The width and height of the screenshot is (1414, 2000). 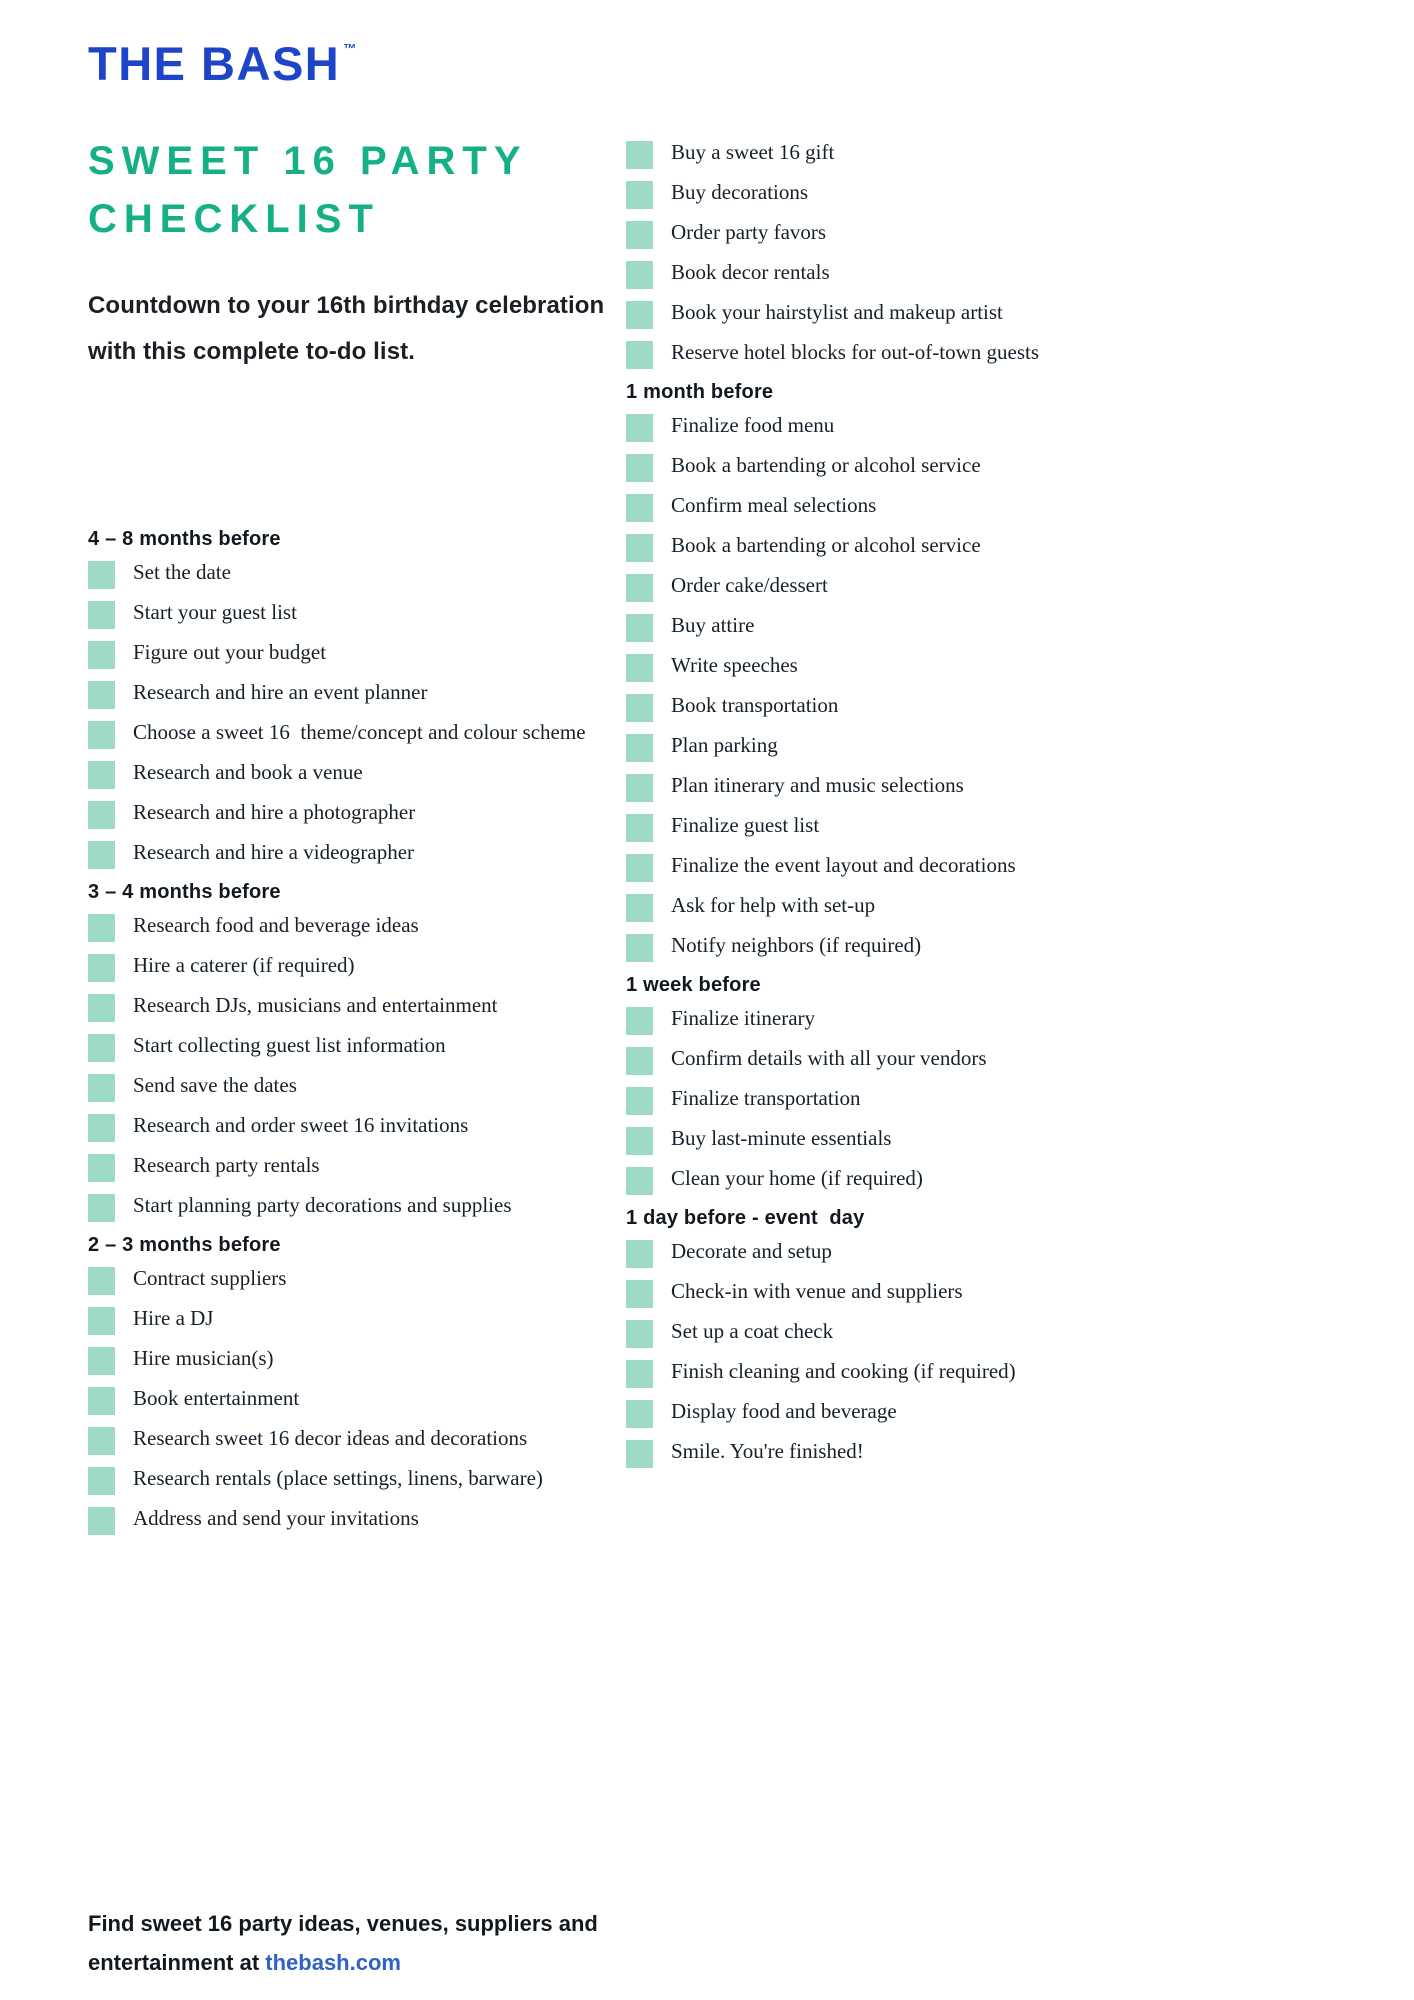 What do you see at coordinates (976, 950) in the screenshot?
I see `checklist-item: Notify neighbors (if required)` at bounding box center [976, 950].